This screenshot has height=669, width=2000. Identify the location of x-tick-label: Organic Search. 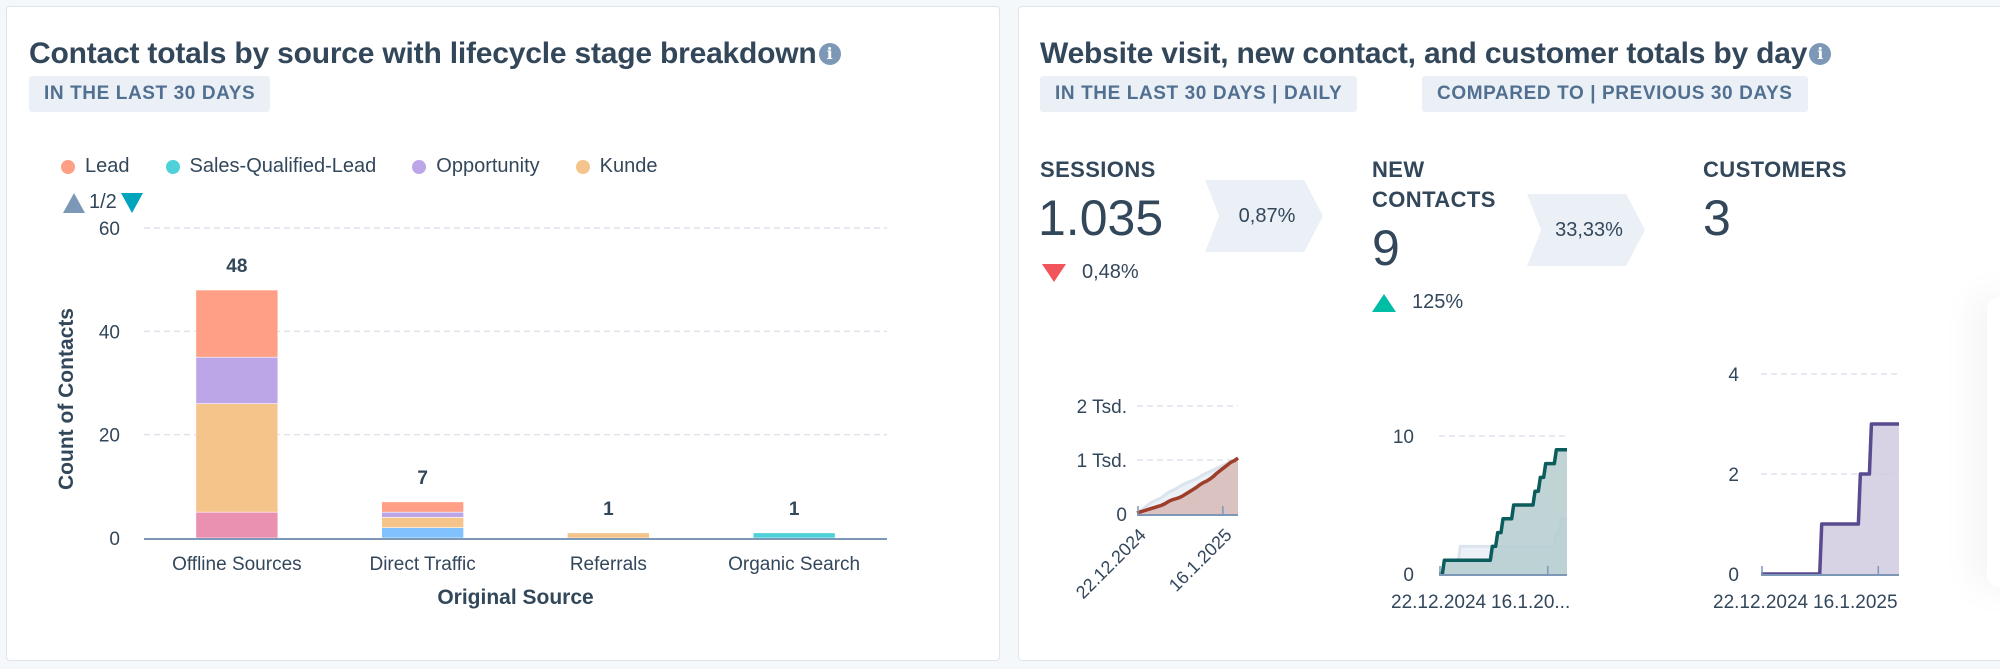
(794, 564).